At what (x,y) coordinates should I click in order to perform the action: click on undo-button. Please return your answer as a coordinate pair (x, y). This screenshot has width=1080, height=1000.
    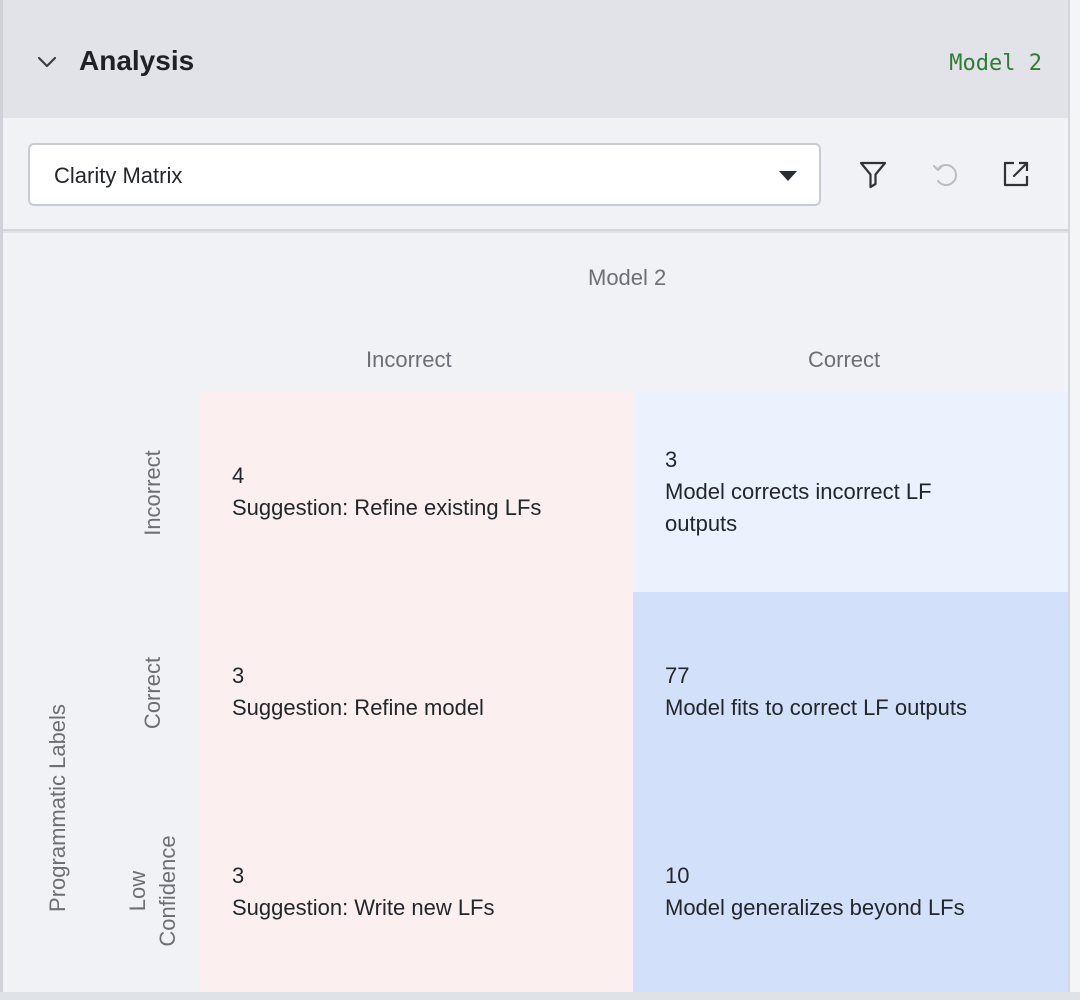
    Looking at the image, I should click on (945, 174).